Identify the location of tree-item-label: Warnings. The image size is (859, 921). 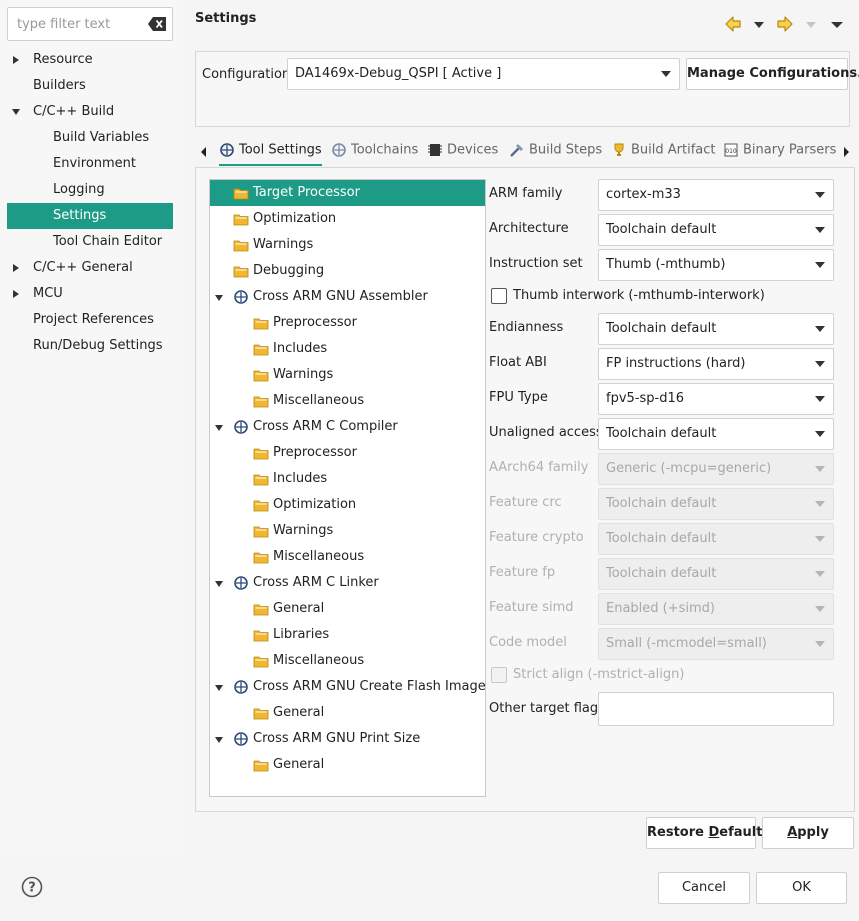
(283, 244).